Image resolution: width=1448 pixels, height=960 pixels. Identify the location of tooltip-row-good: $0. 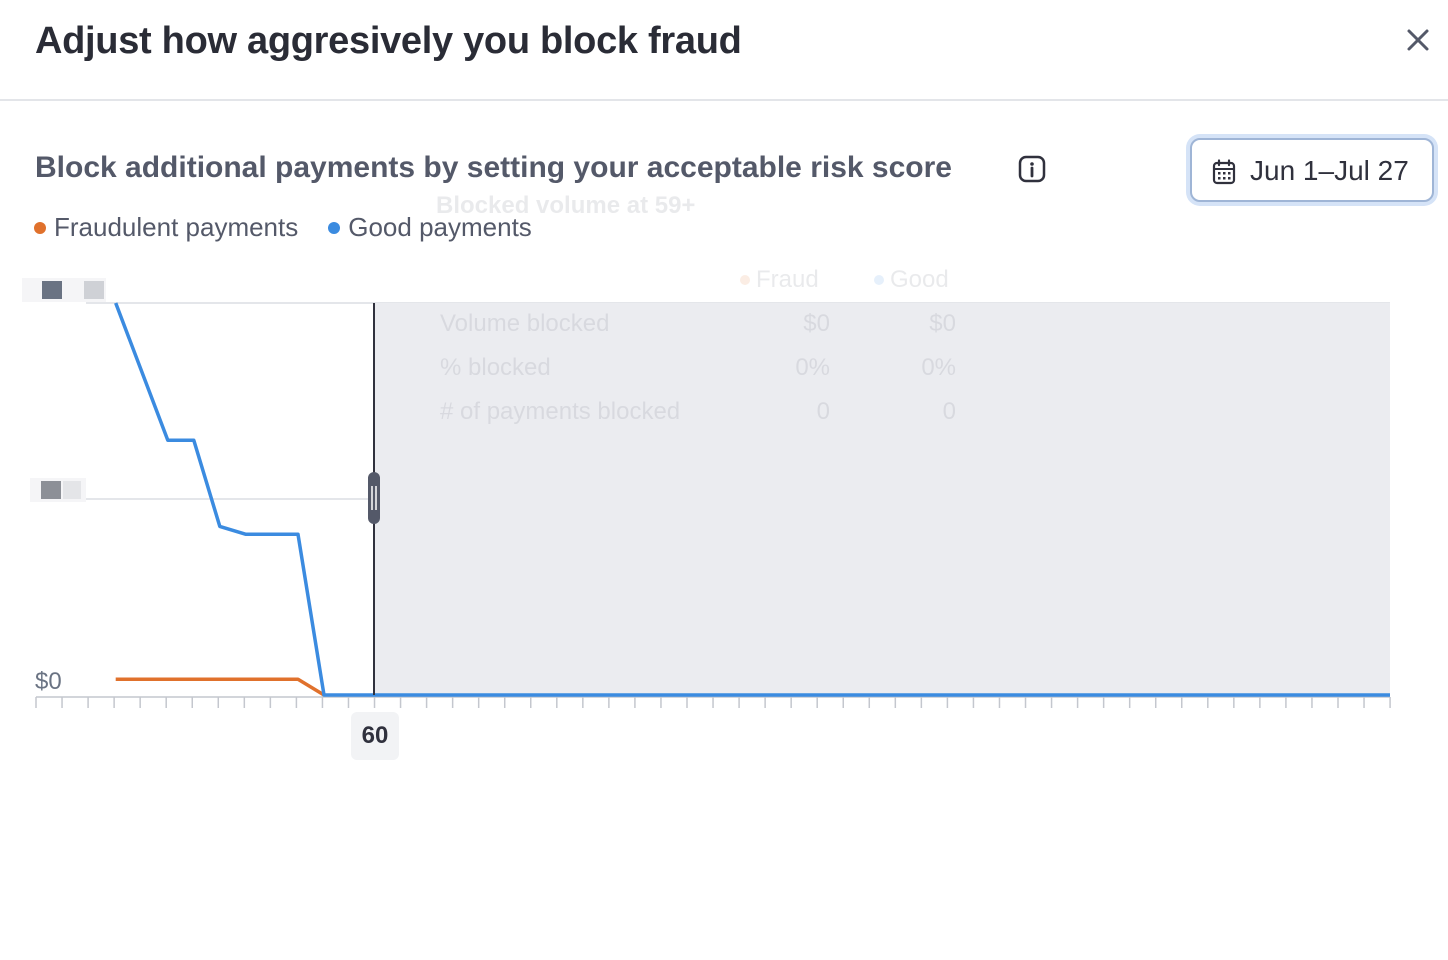
(942, 323).